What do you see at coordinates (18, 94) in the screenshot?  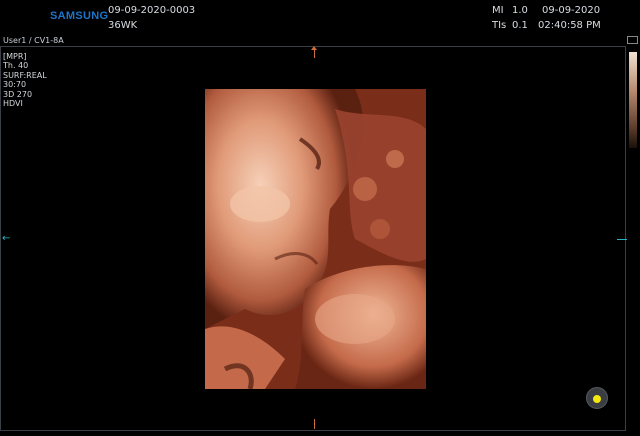 I see `param-3d: 3D 270` at bounding box center [18, 94].